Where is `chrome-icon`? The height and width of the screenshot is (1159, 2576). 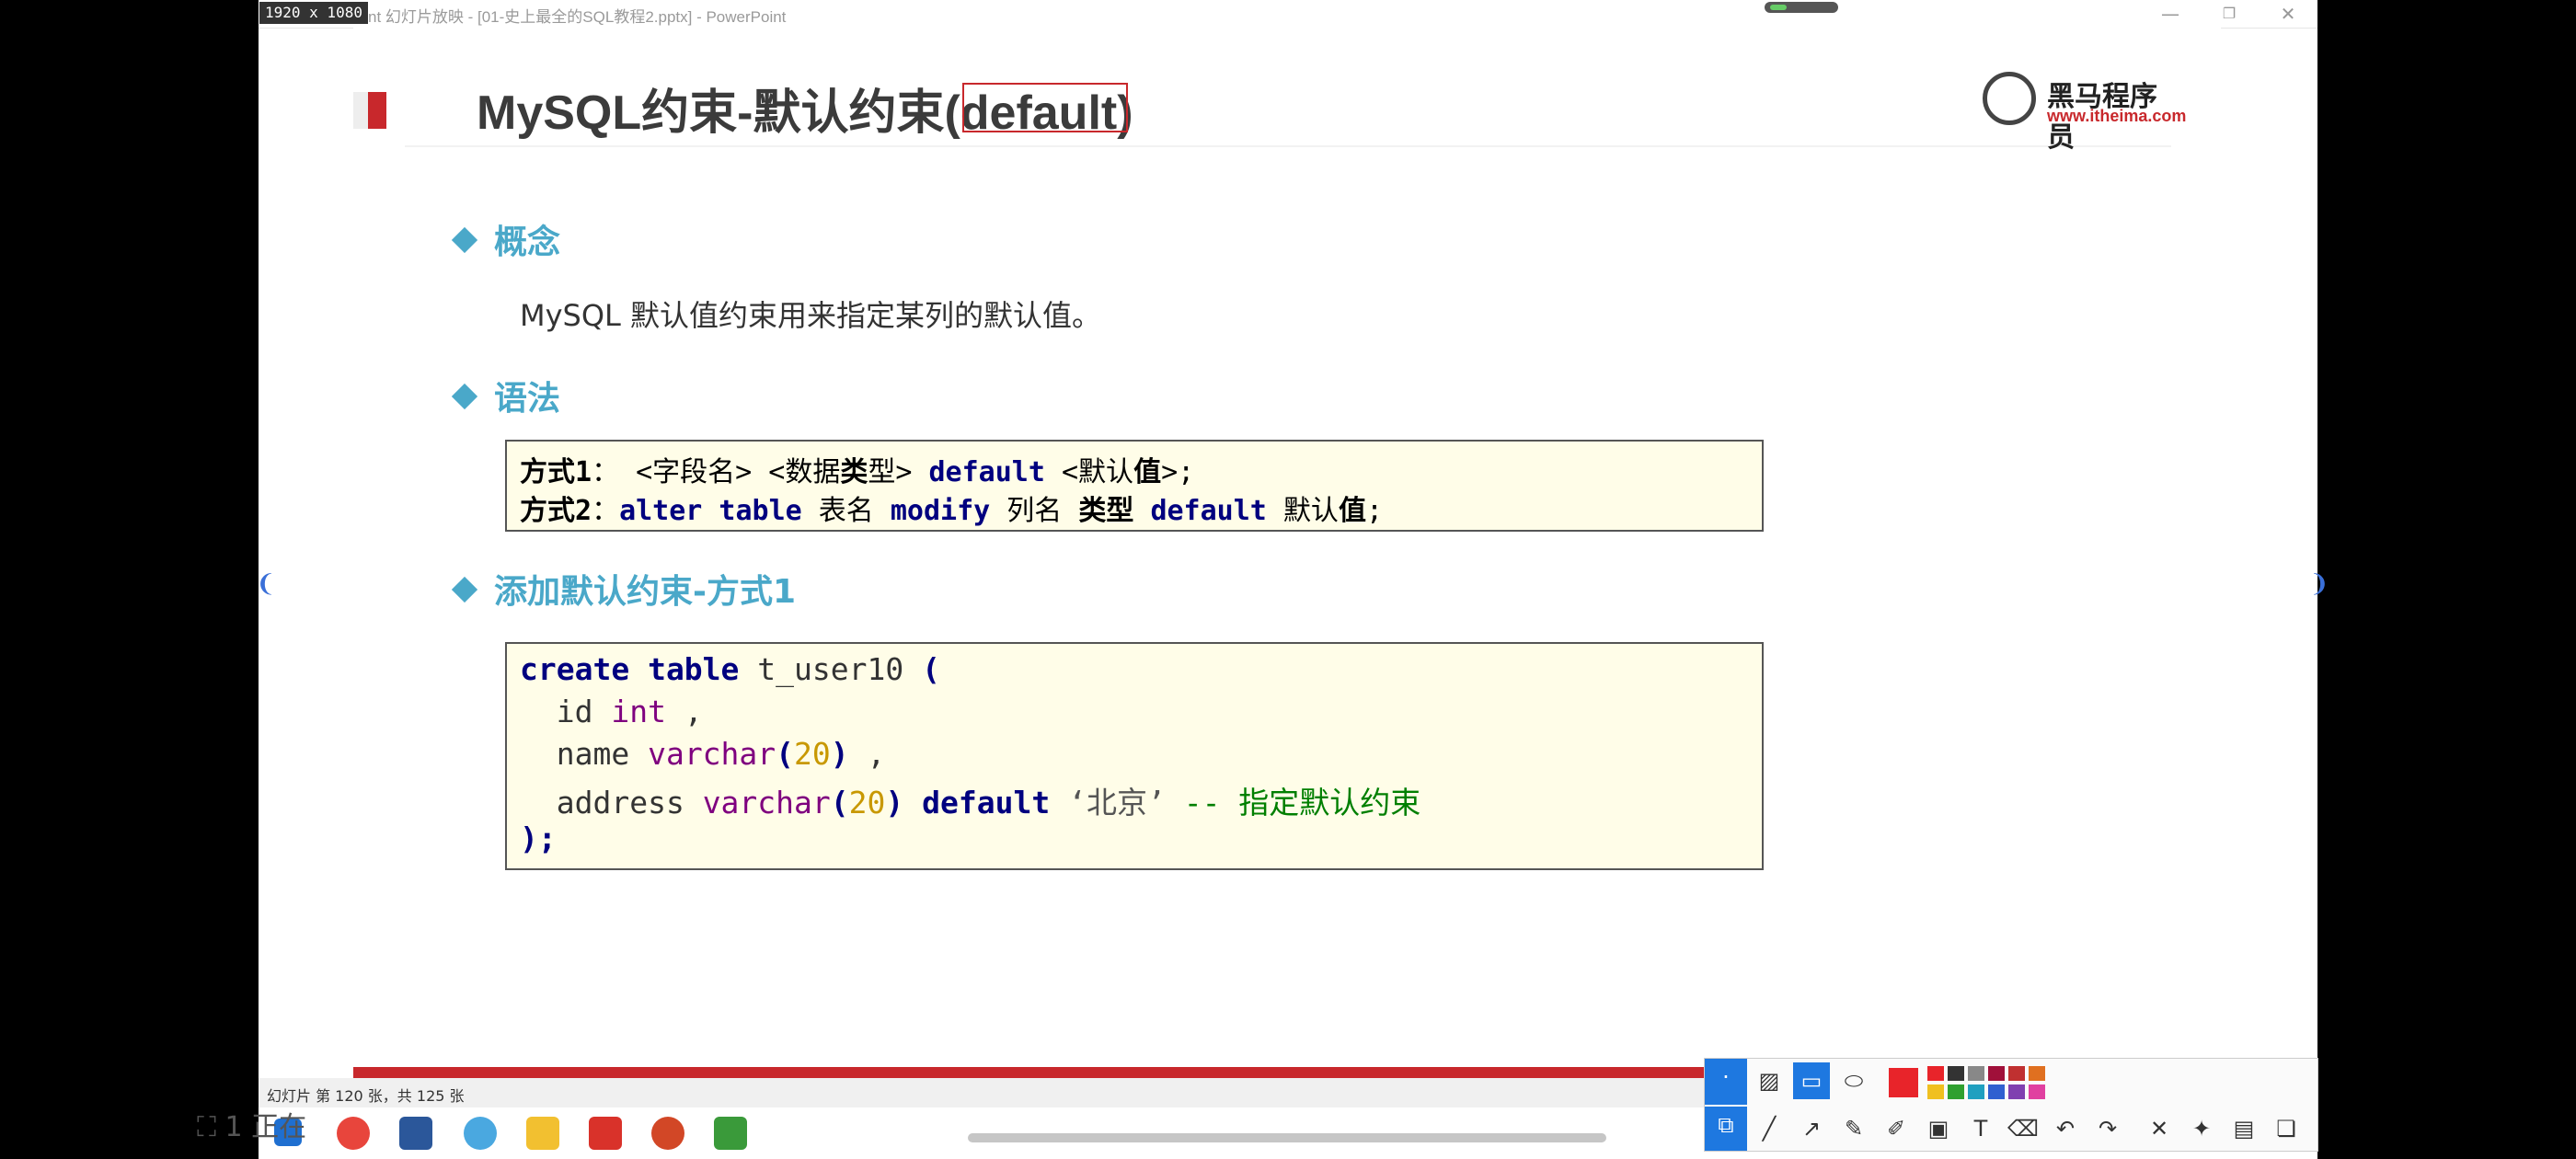
chrome-icon is located at coordinates (353, 1133).